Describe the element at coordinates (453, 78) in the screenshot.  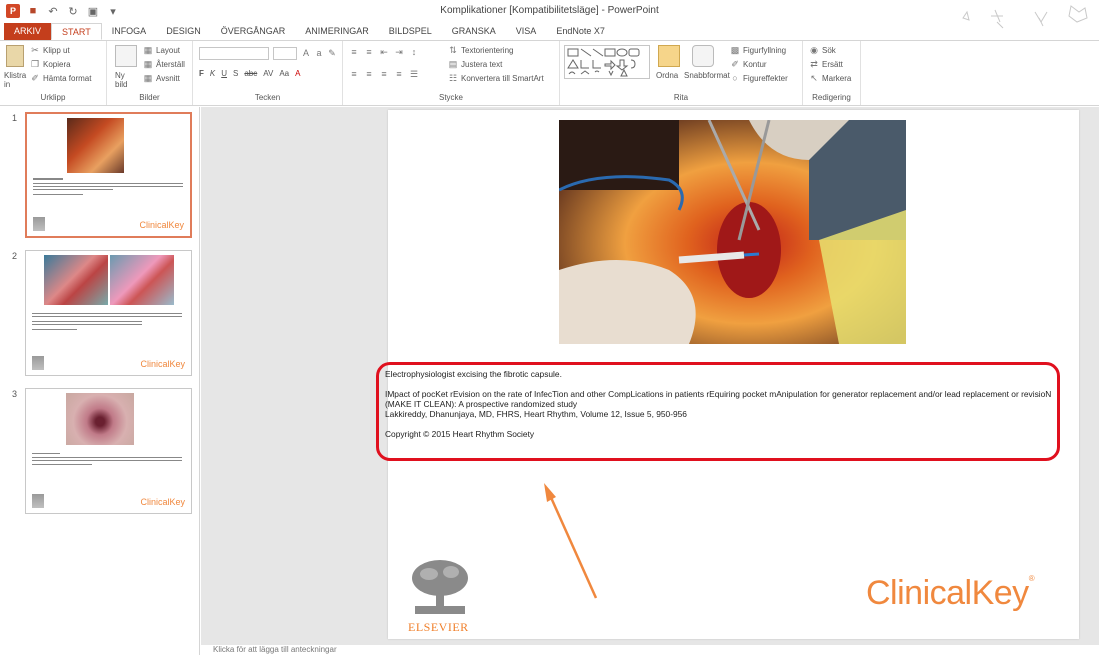
I see `smartart-icon: ☷` at that location.